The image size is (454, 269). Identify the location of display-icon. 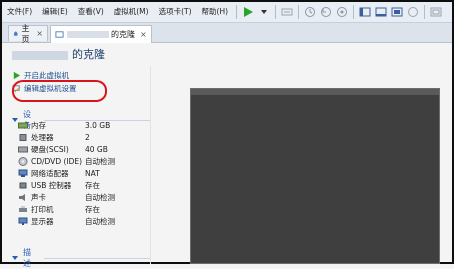
(23, 221).